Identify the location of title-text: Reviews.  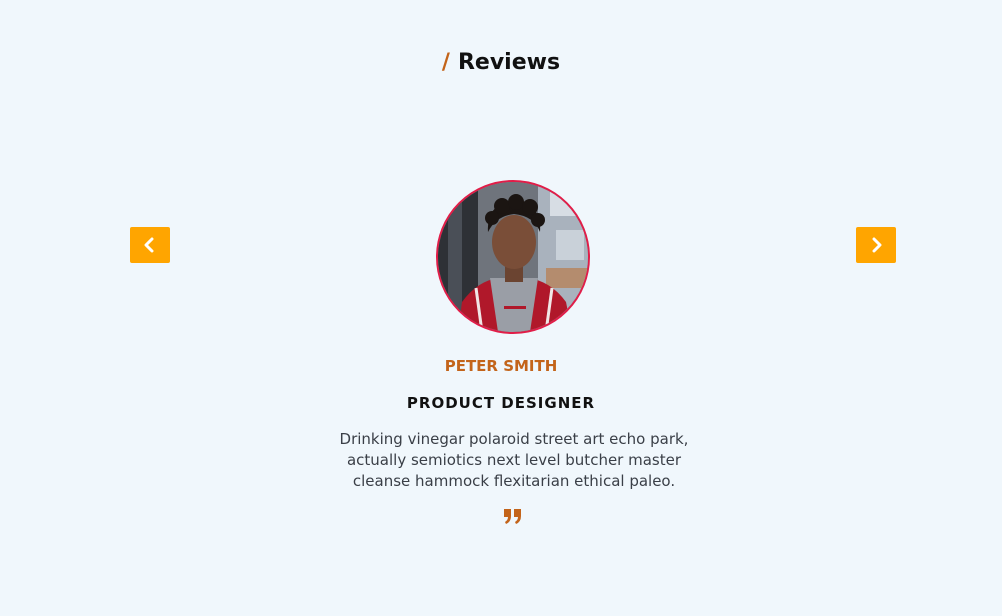
(509, 62).